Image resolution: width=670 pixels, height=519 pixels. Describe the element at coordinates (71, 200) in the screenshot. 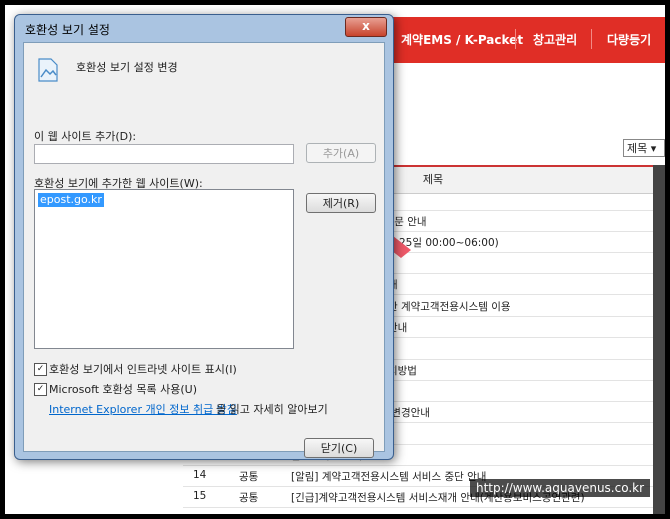

I see `list-item: epost.go.kr` at that location.